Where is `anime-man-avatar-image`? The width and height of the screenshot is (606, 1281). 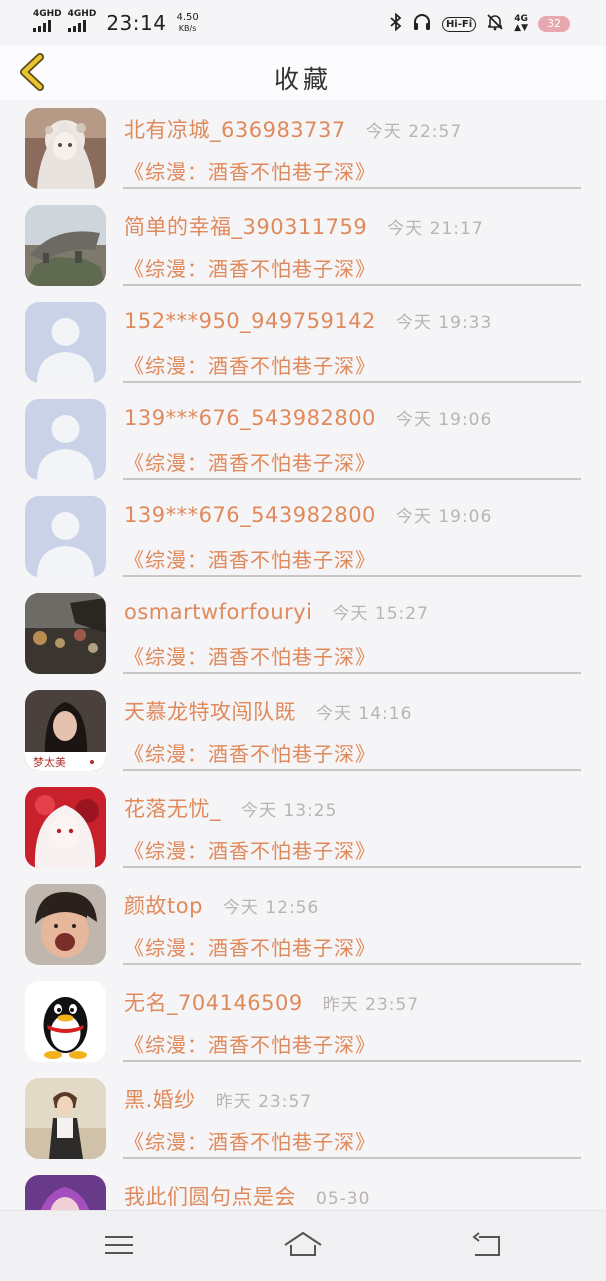 anime-man-avatar-image is located at coordinates (65, 1118).